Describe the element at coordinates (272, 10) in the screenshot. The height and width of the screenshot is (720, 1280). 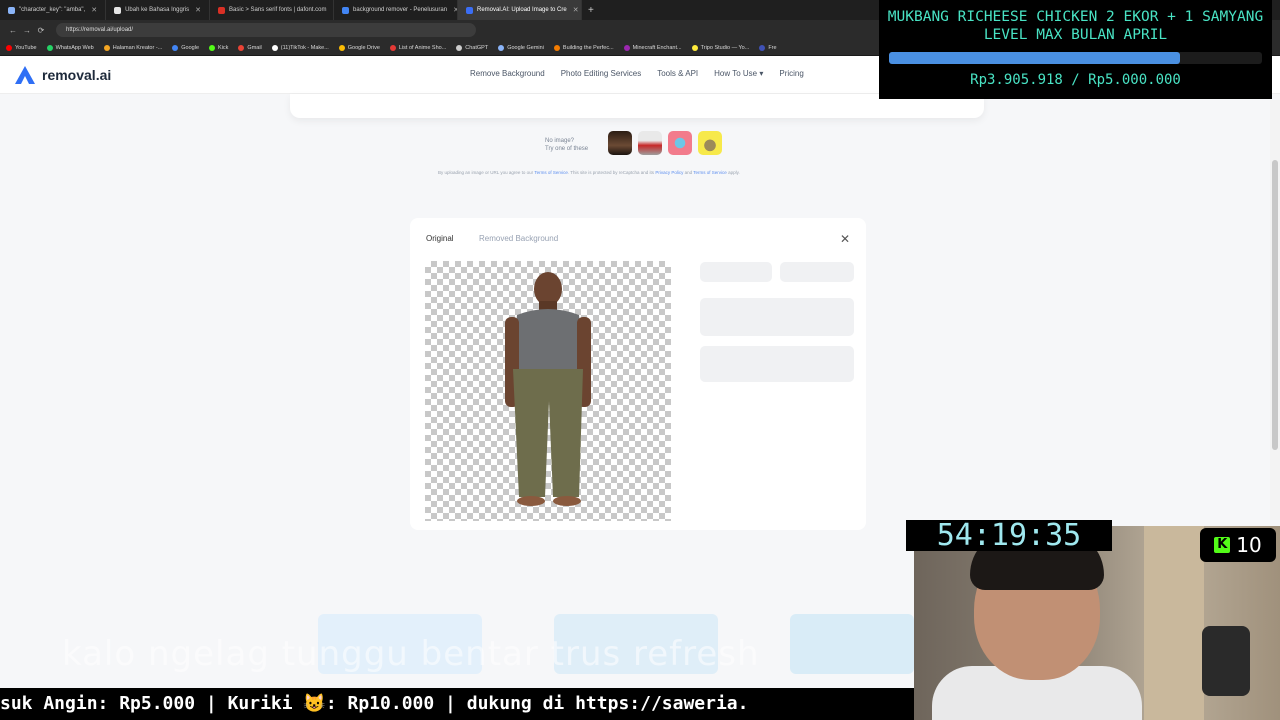
I see `browser-tab: Basic > Sans serif fonts | dafont.com ✕` at that location.